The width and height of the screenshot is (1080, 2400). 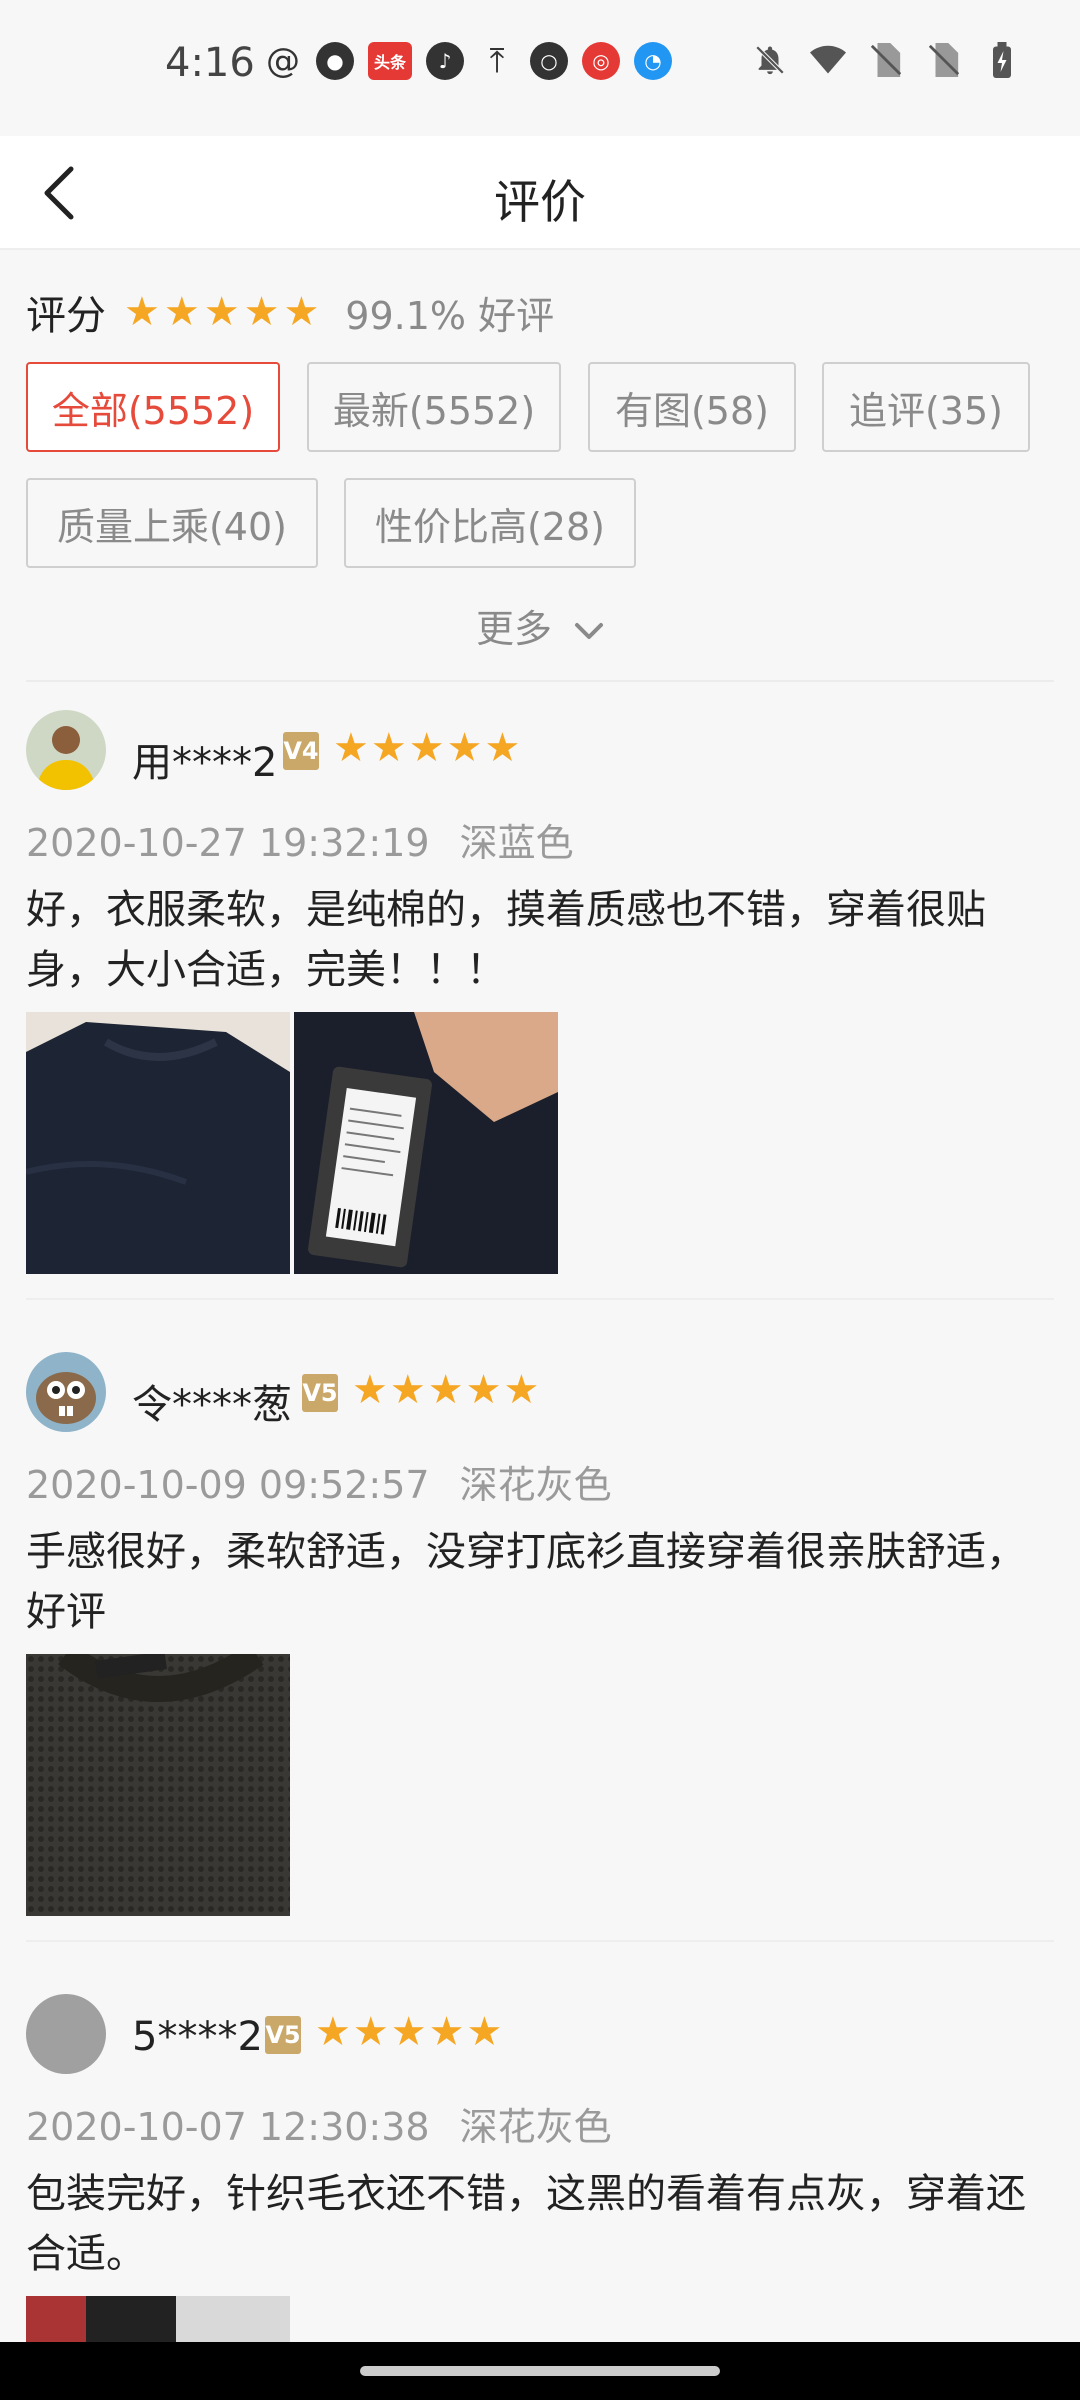 What do you see at coordinates (692, 407) in the screenshot?
I see `filter-chip-with-photos: 有图(58)` at bounding box center [692, 407].